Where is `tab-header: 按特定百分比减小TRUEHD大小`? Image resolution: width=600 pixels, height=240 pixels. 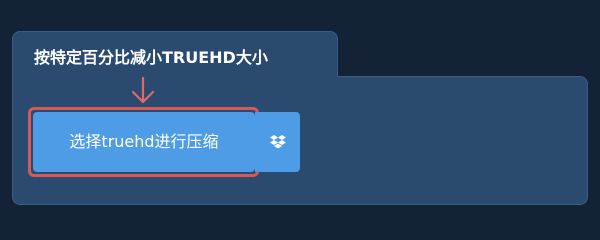 tab-header: 按特定百分比减小TRUEHD大小 is located at coordinates (175, 54).